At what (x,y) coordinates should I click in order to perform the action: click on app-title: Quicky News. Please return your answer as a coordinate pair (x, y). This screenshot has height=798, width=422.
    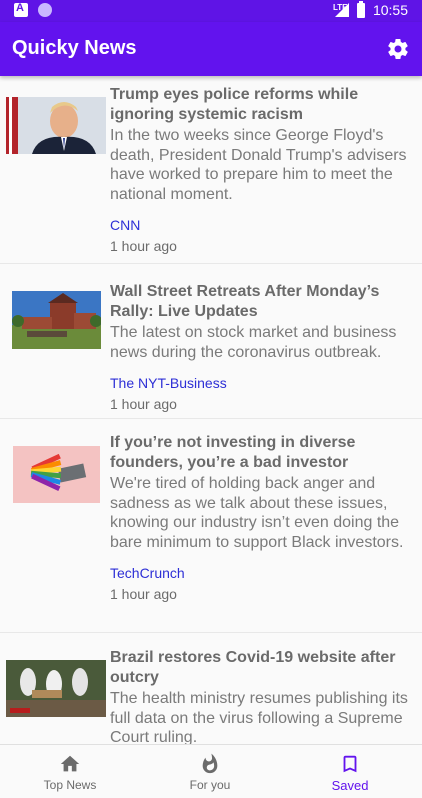
    Looking at the image, I should click on (74, 48).